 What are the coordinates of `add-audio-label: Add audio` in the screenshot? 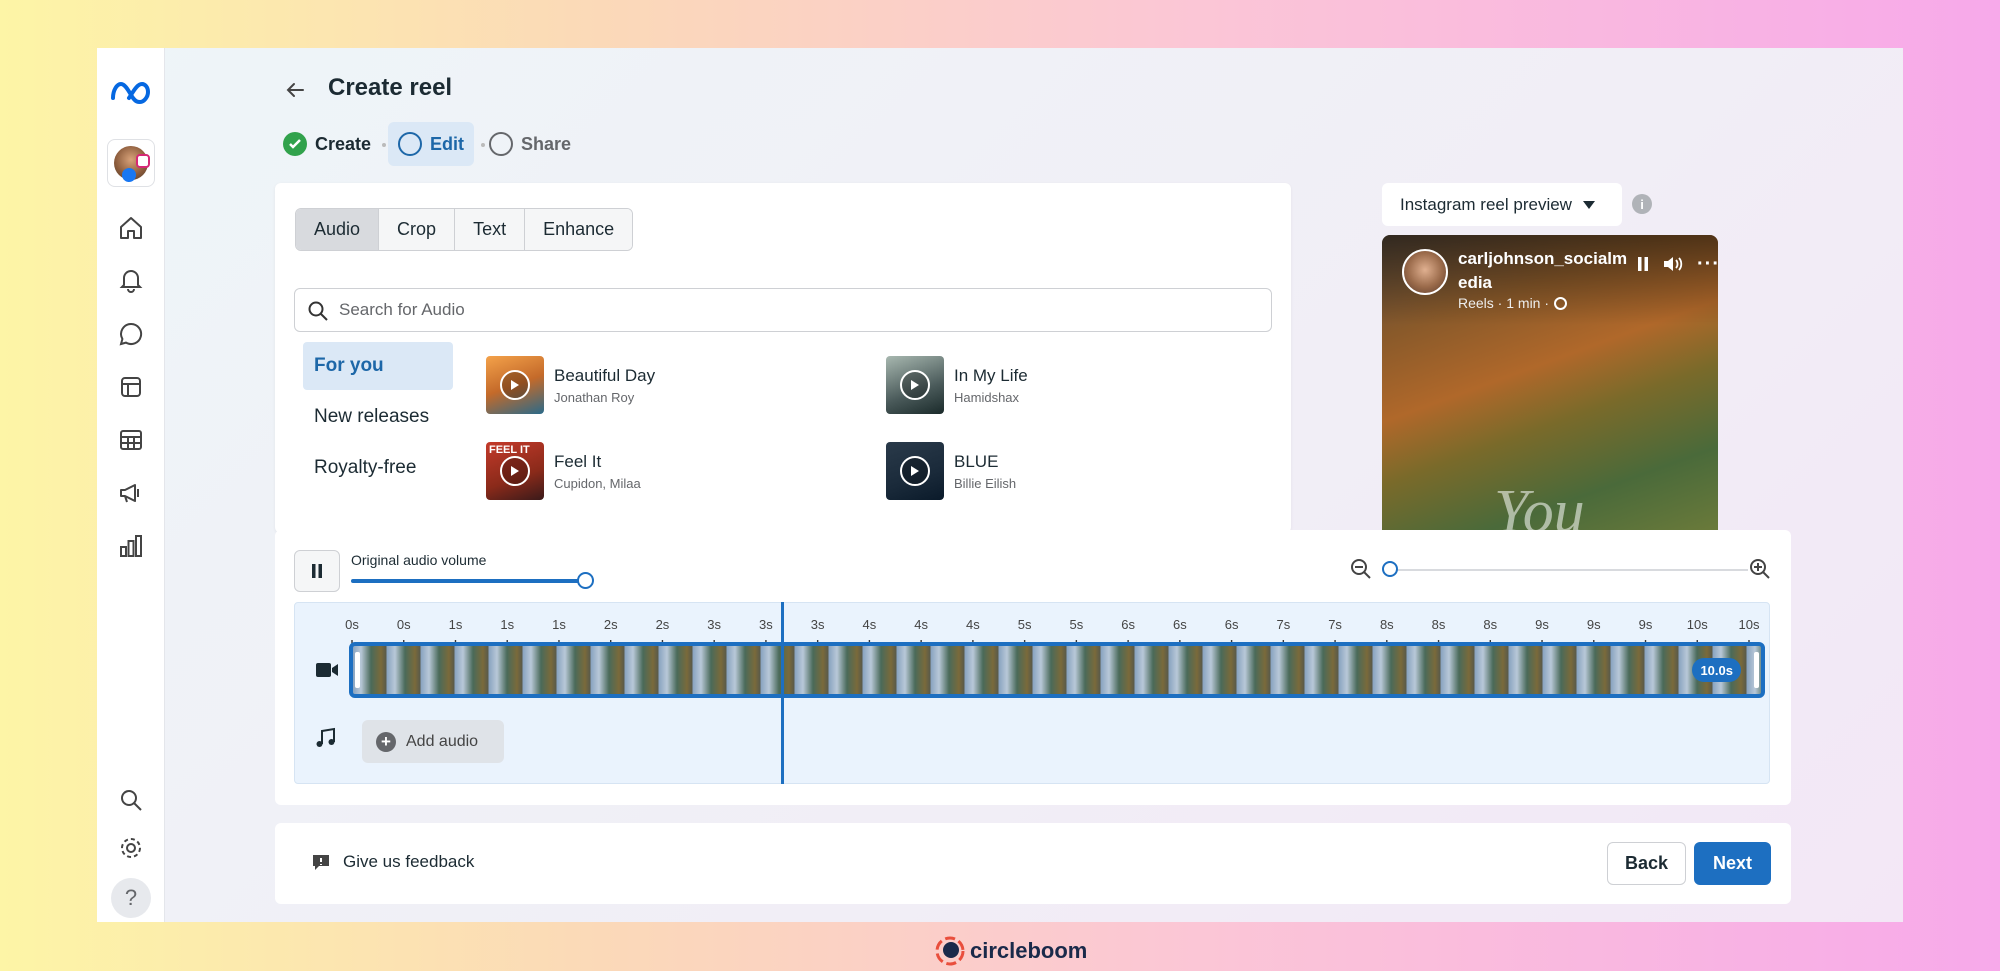 It's located at (442, 741).